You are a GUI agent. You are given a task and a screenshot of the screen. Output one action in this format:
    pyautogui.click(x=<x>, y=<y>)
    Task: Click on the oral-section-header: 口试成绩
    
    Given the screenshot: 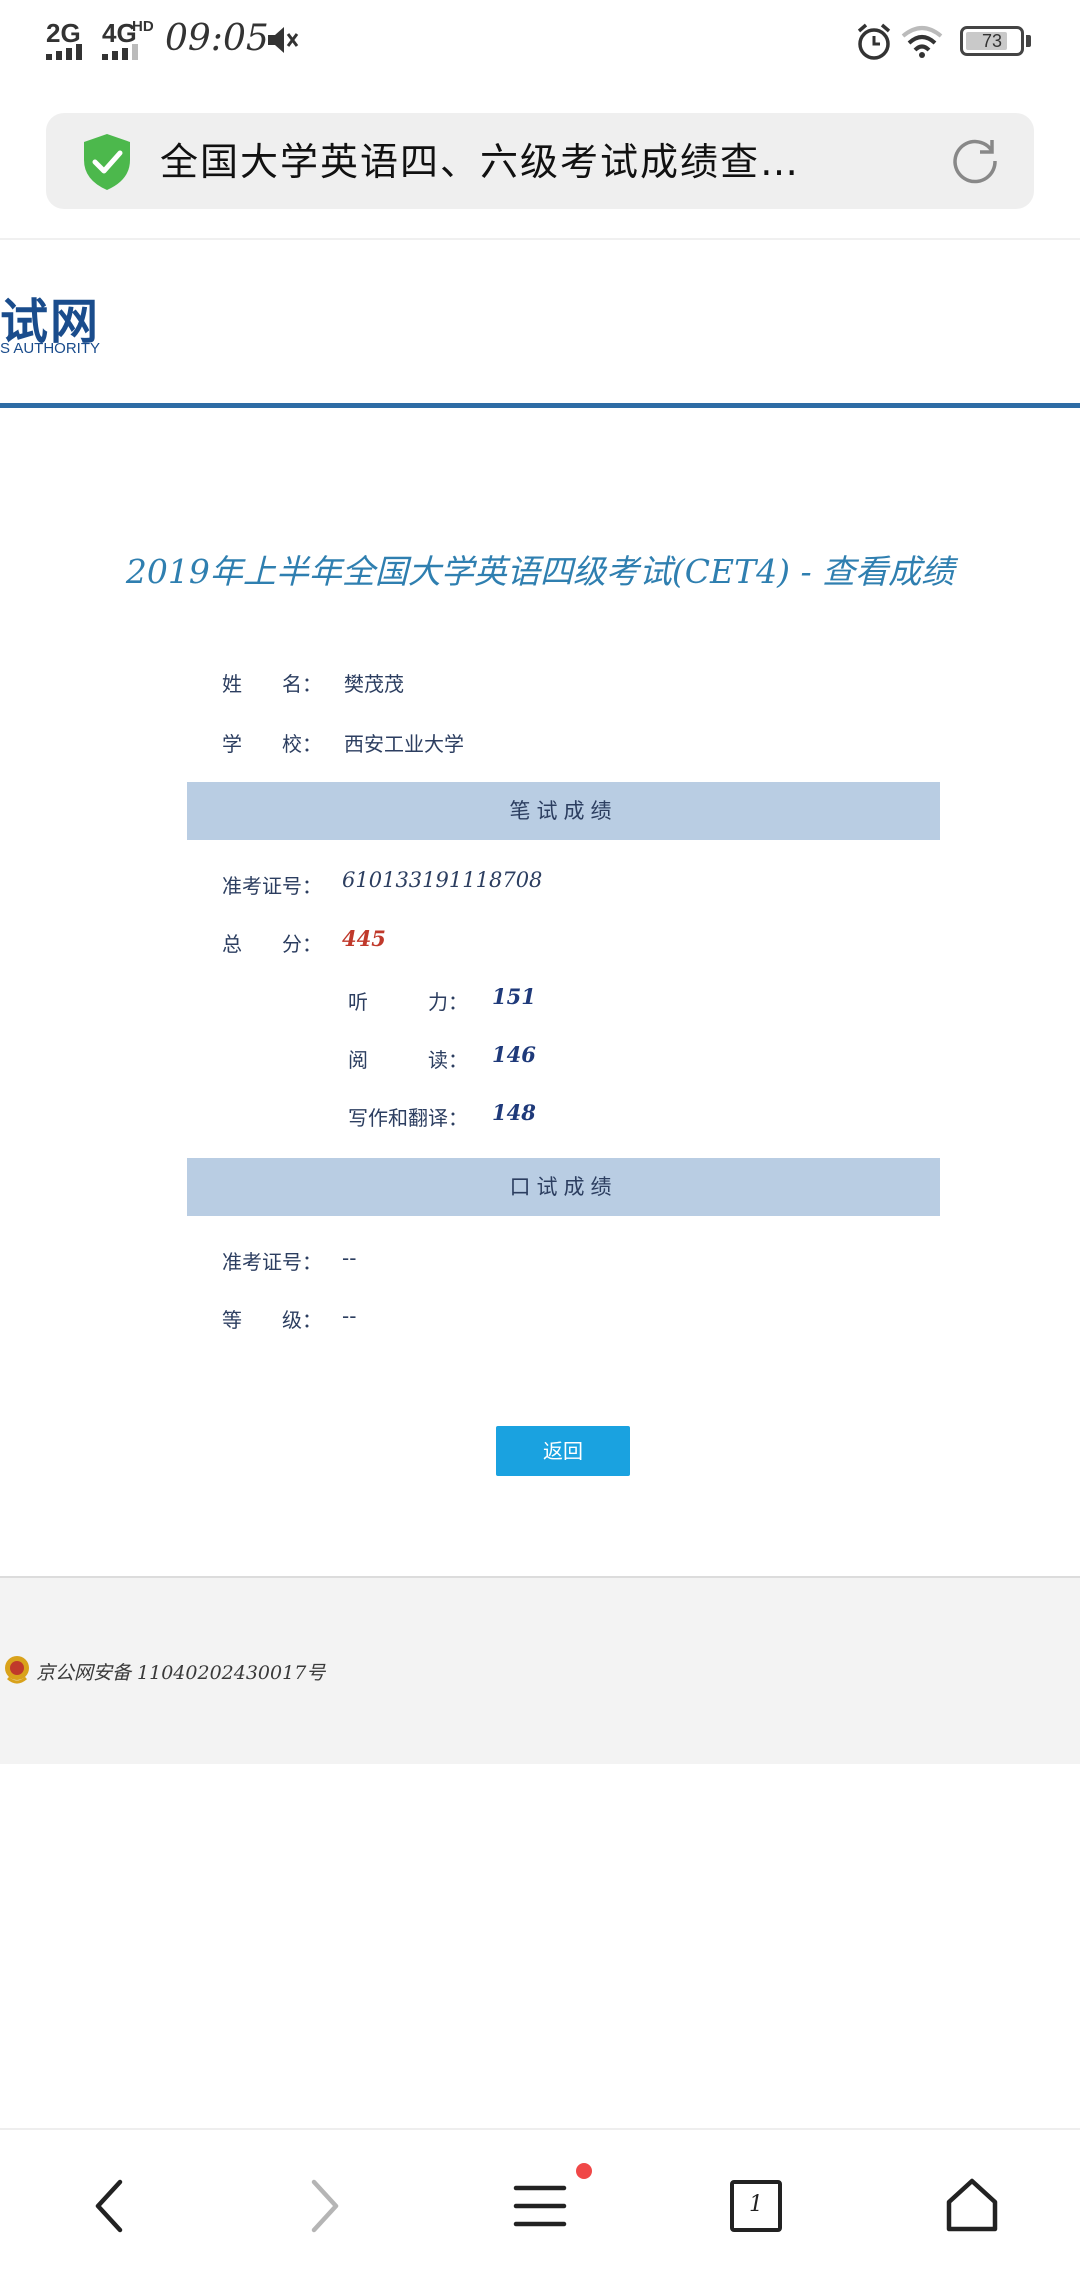 What is the action you would take?
    pyautogui.click(x=563, y=1187)
    